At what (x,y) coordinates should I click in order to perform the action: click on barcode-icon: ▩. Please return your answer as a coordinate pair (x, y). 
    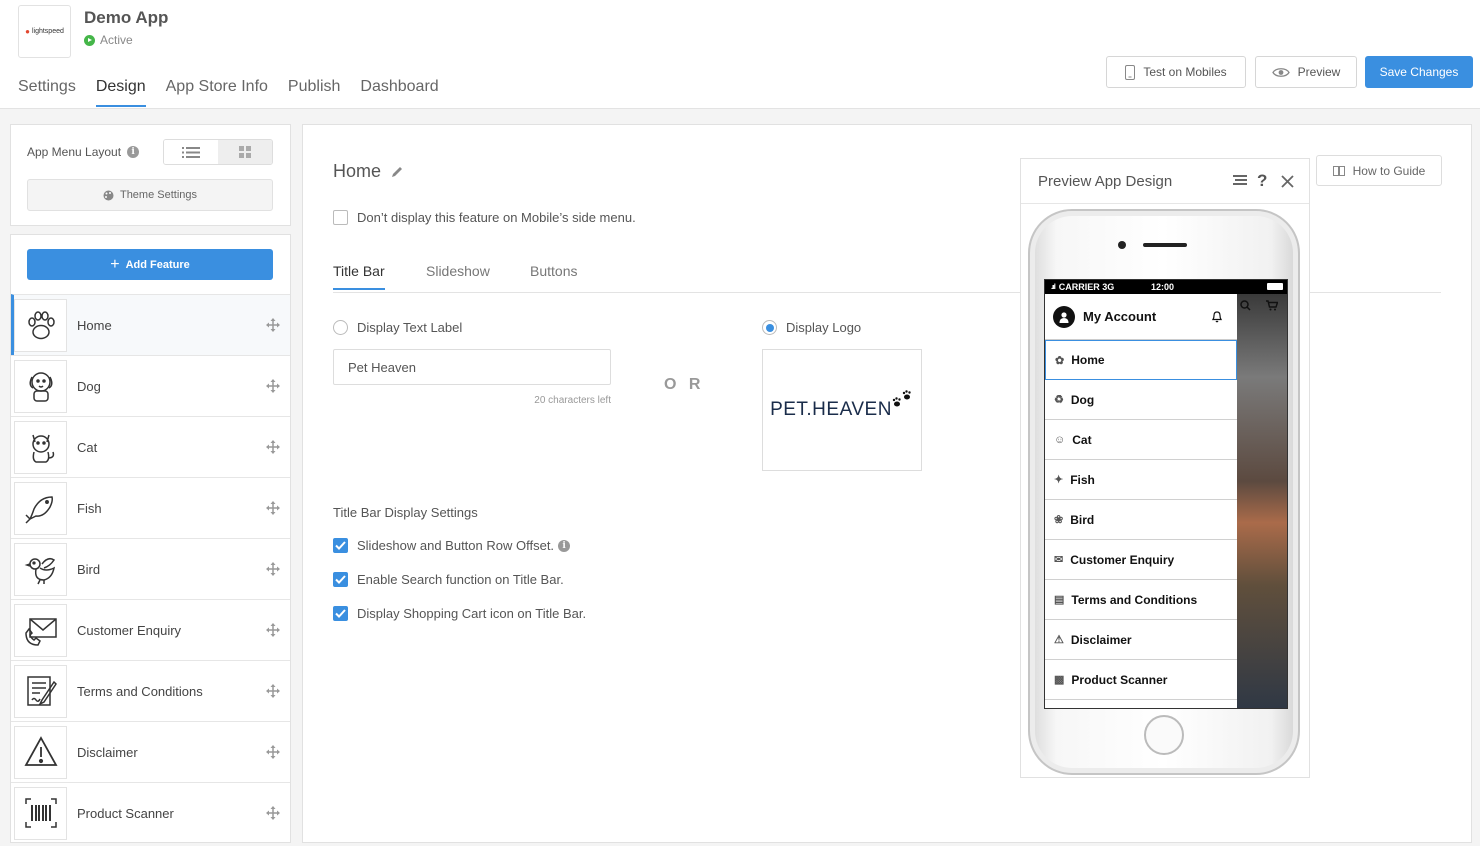
    Looking at the image, I should click on (1059, 680).